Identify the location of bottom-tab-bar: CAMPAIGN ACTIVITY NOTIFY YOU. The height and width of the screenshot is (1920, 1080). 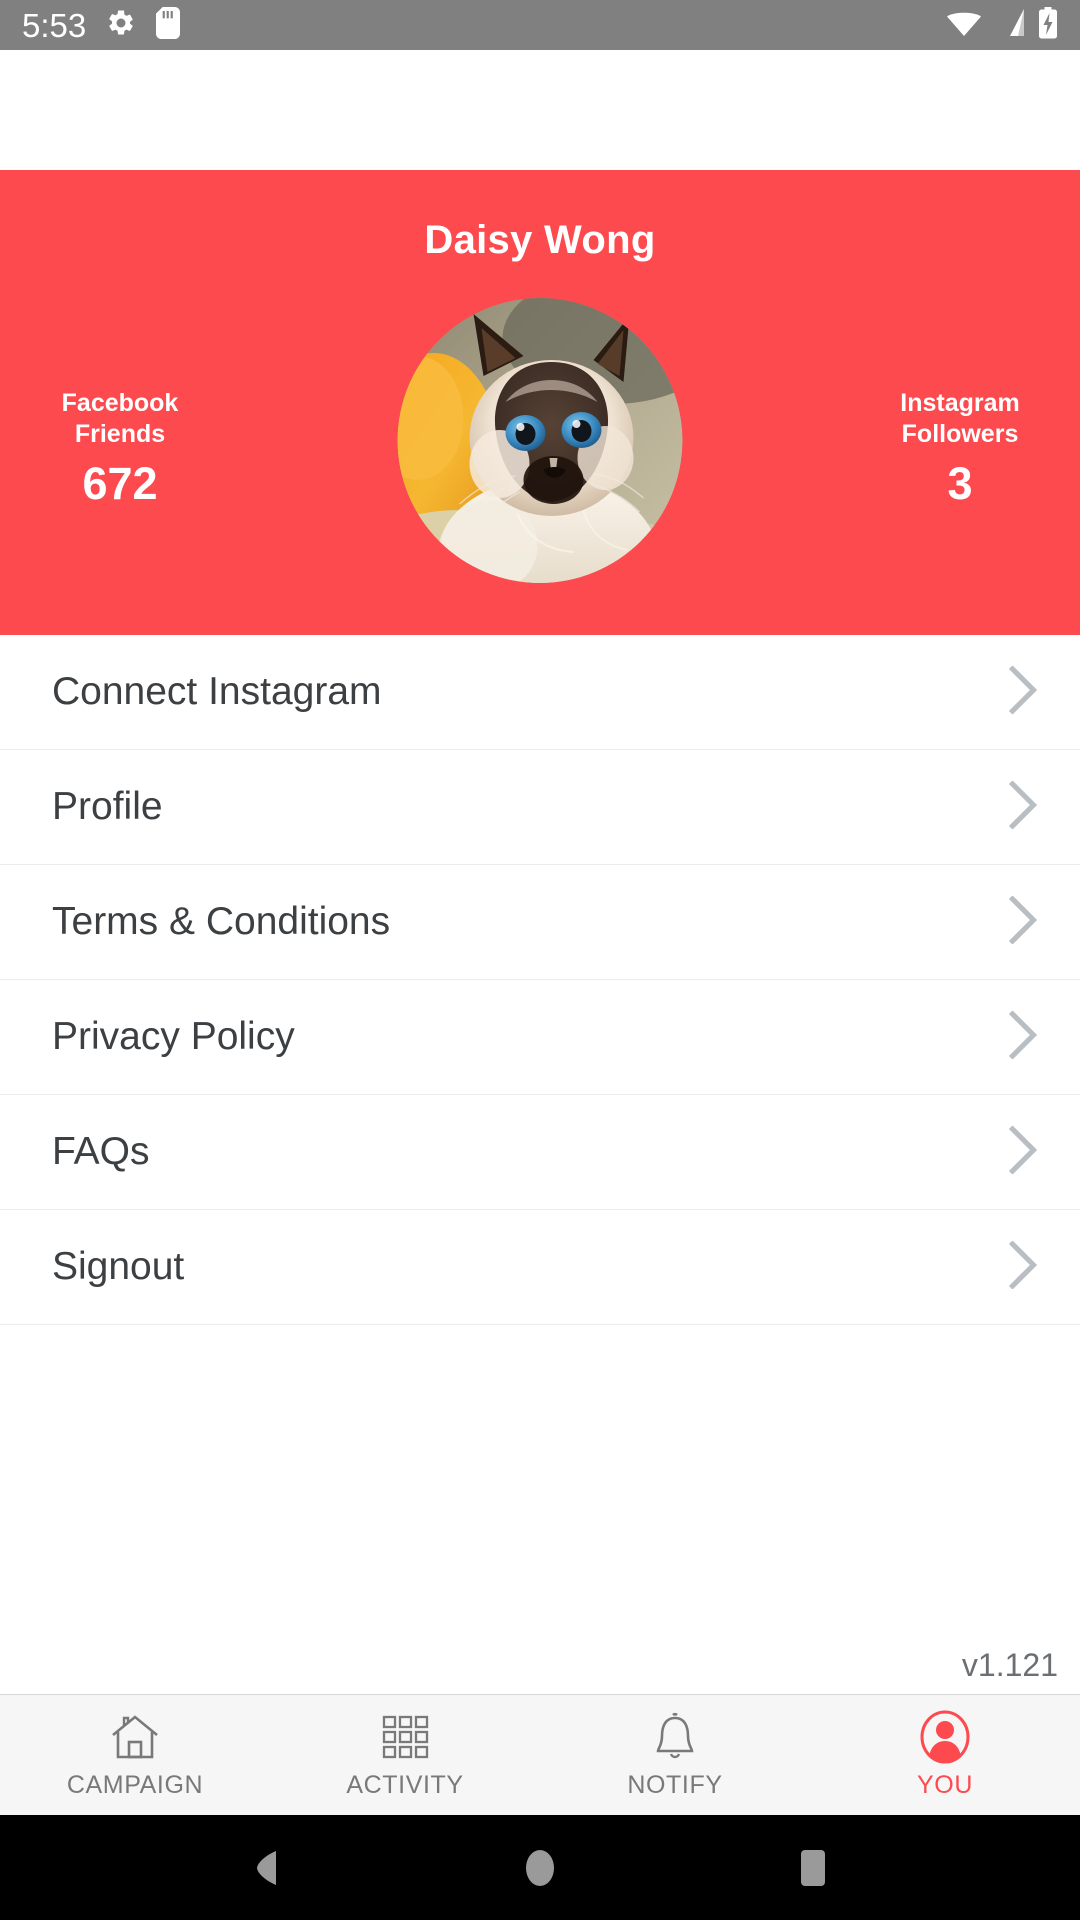
(540, 1754).